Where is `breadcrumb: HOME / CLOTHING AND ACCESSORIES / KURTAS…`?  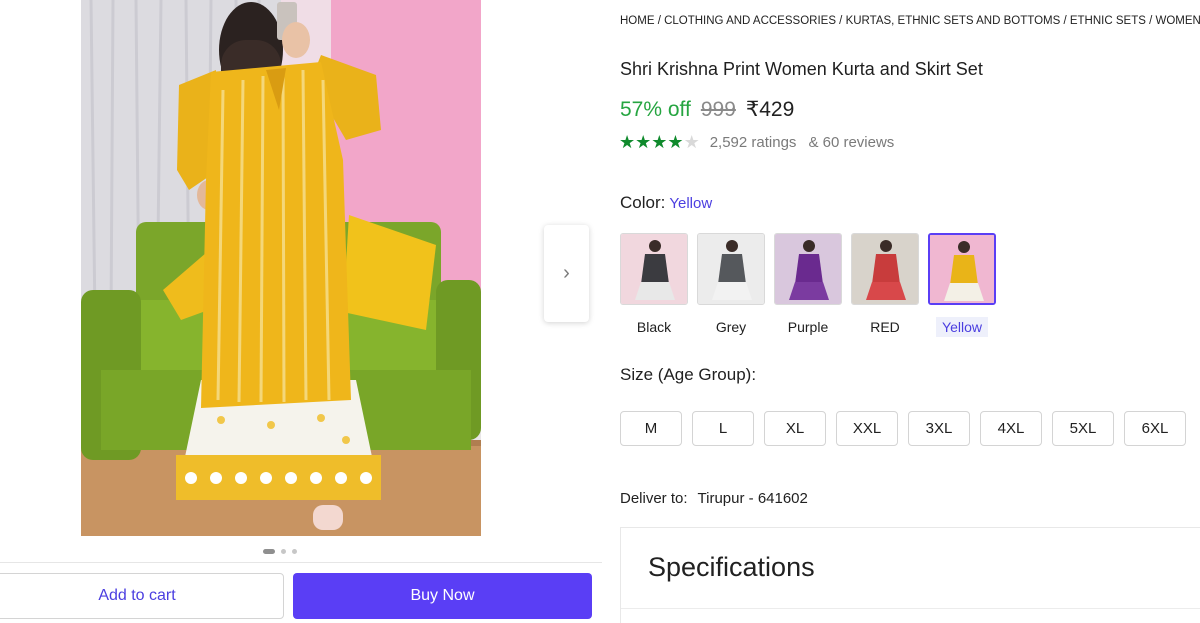 breadcrumb: HOME / CLOTHING AND ACCESSORIES / KURTAS… is located at coordinates (910, 21).